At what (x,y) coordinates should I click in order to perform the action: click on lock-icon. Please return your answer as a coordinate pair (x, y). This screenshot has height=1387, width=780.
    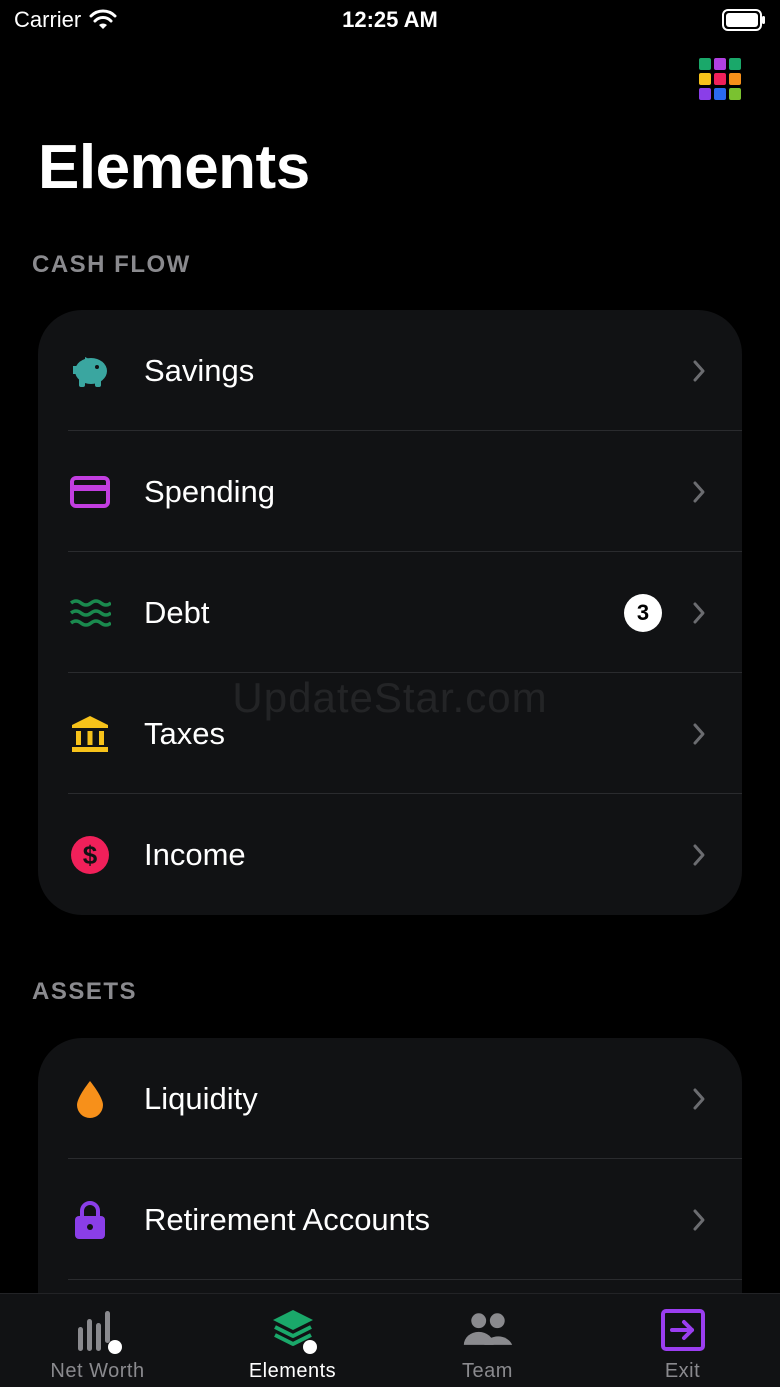
    Looking at the image, I should click on (90, 1220).